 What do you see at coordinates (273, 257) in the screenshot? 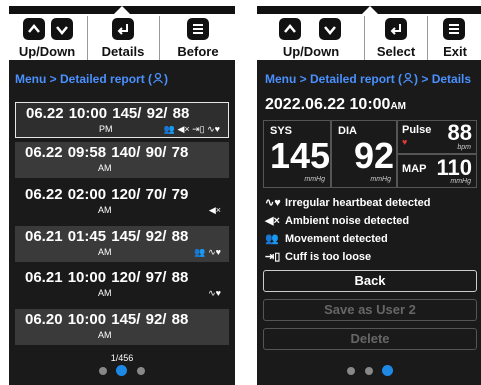
I see `cuff-loose-icon: ⇥▯` at bounding box center [273, 257].